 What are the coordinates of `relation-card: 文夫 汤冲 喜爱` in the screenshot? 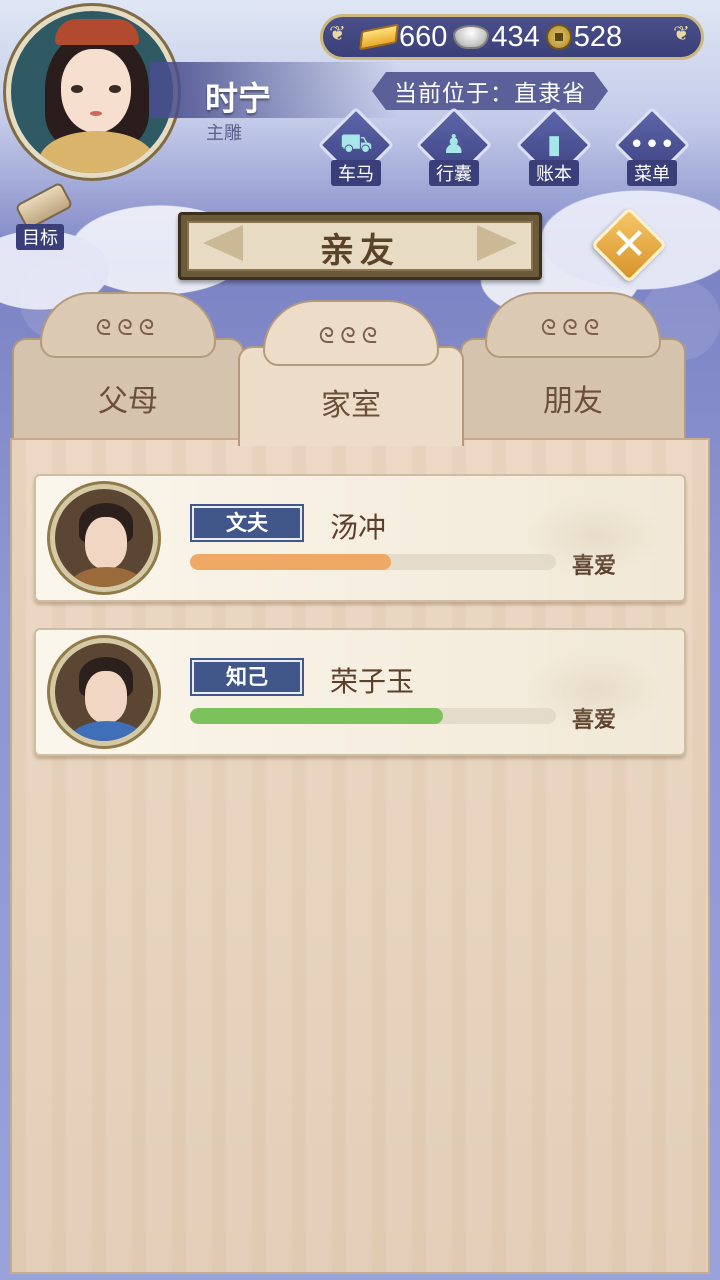 It's located at (360, 538).